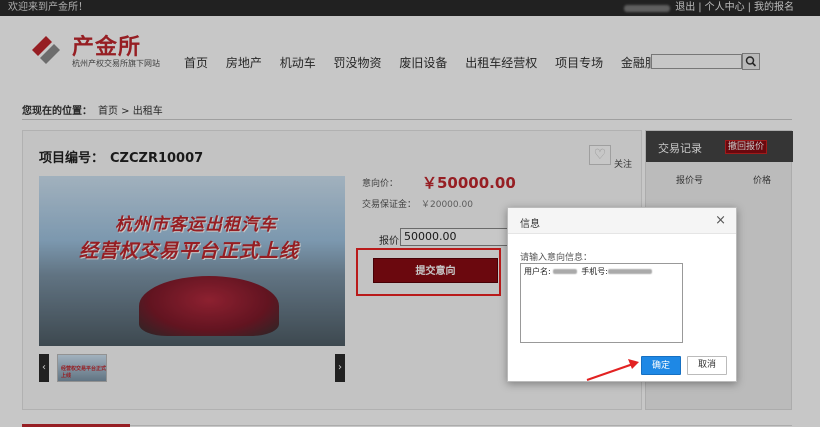  Describe the element at coordinates (556, 258) in the screenshot. I see `dialog-prompt: 请输入意向信息：` at that location.